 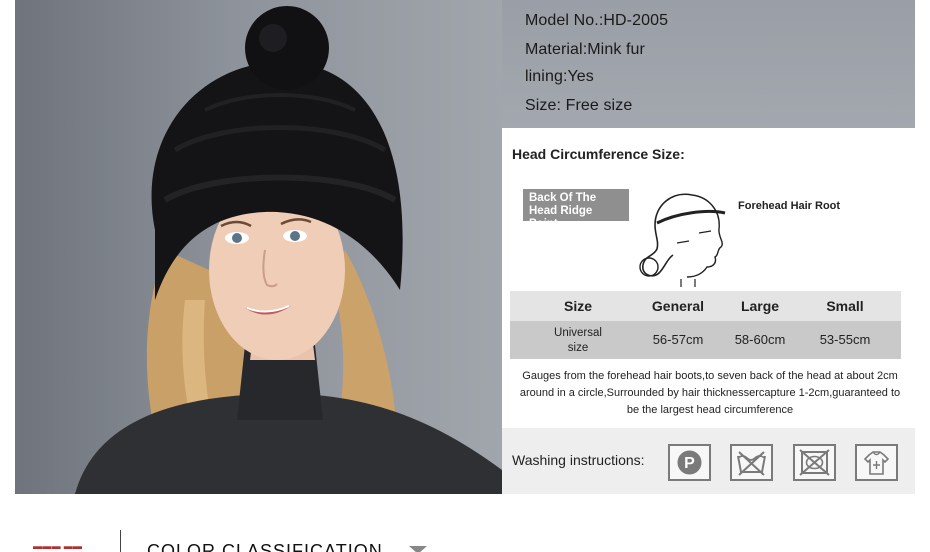 What do you see at coordinates (598, 154) in the screenshot?
I see `size-guide-title: Head Circumference Size:` at bounding box center [598, 154].